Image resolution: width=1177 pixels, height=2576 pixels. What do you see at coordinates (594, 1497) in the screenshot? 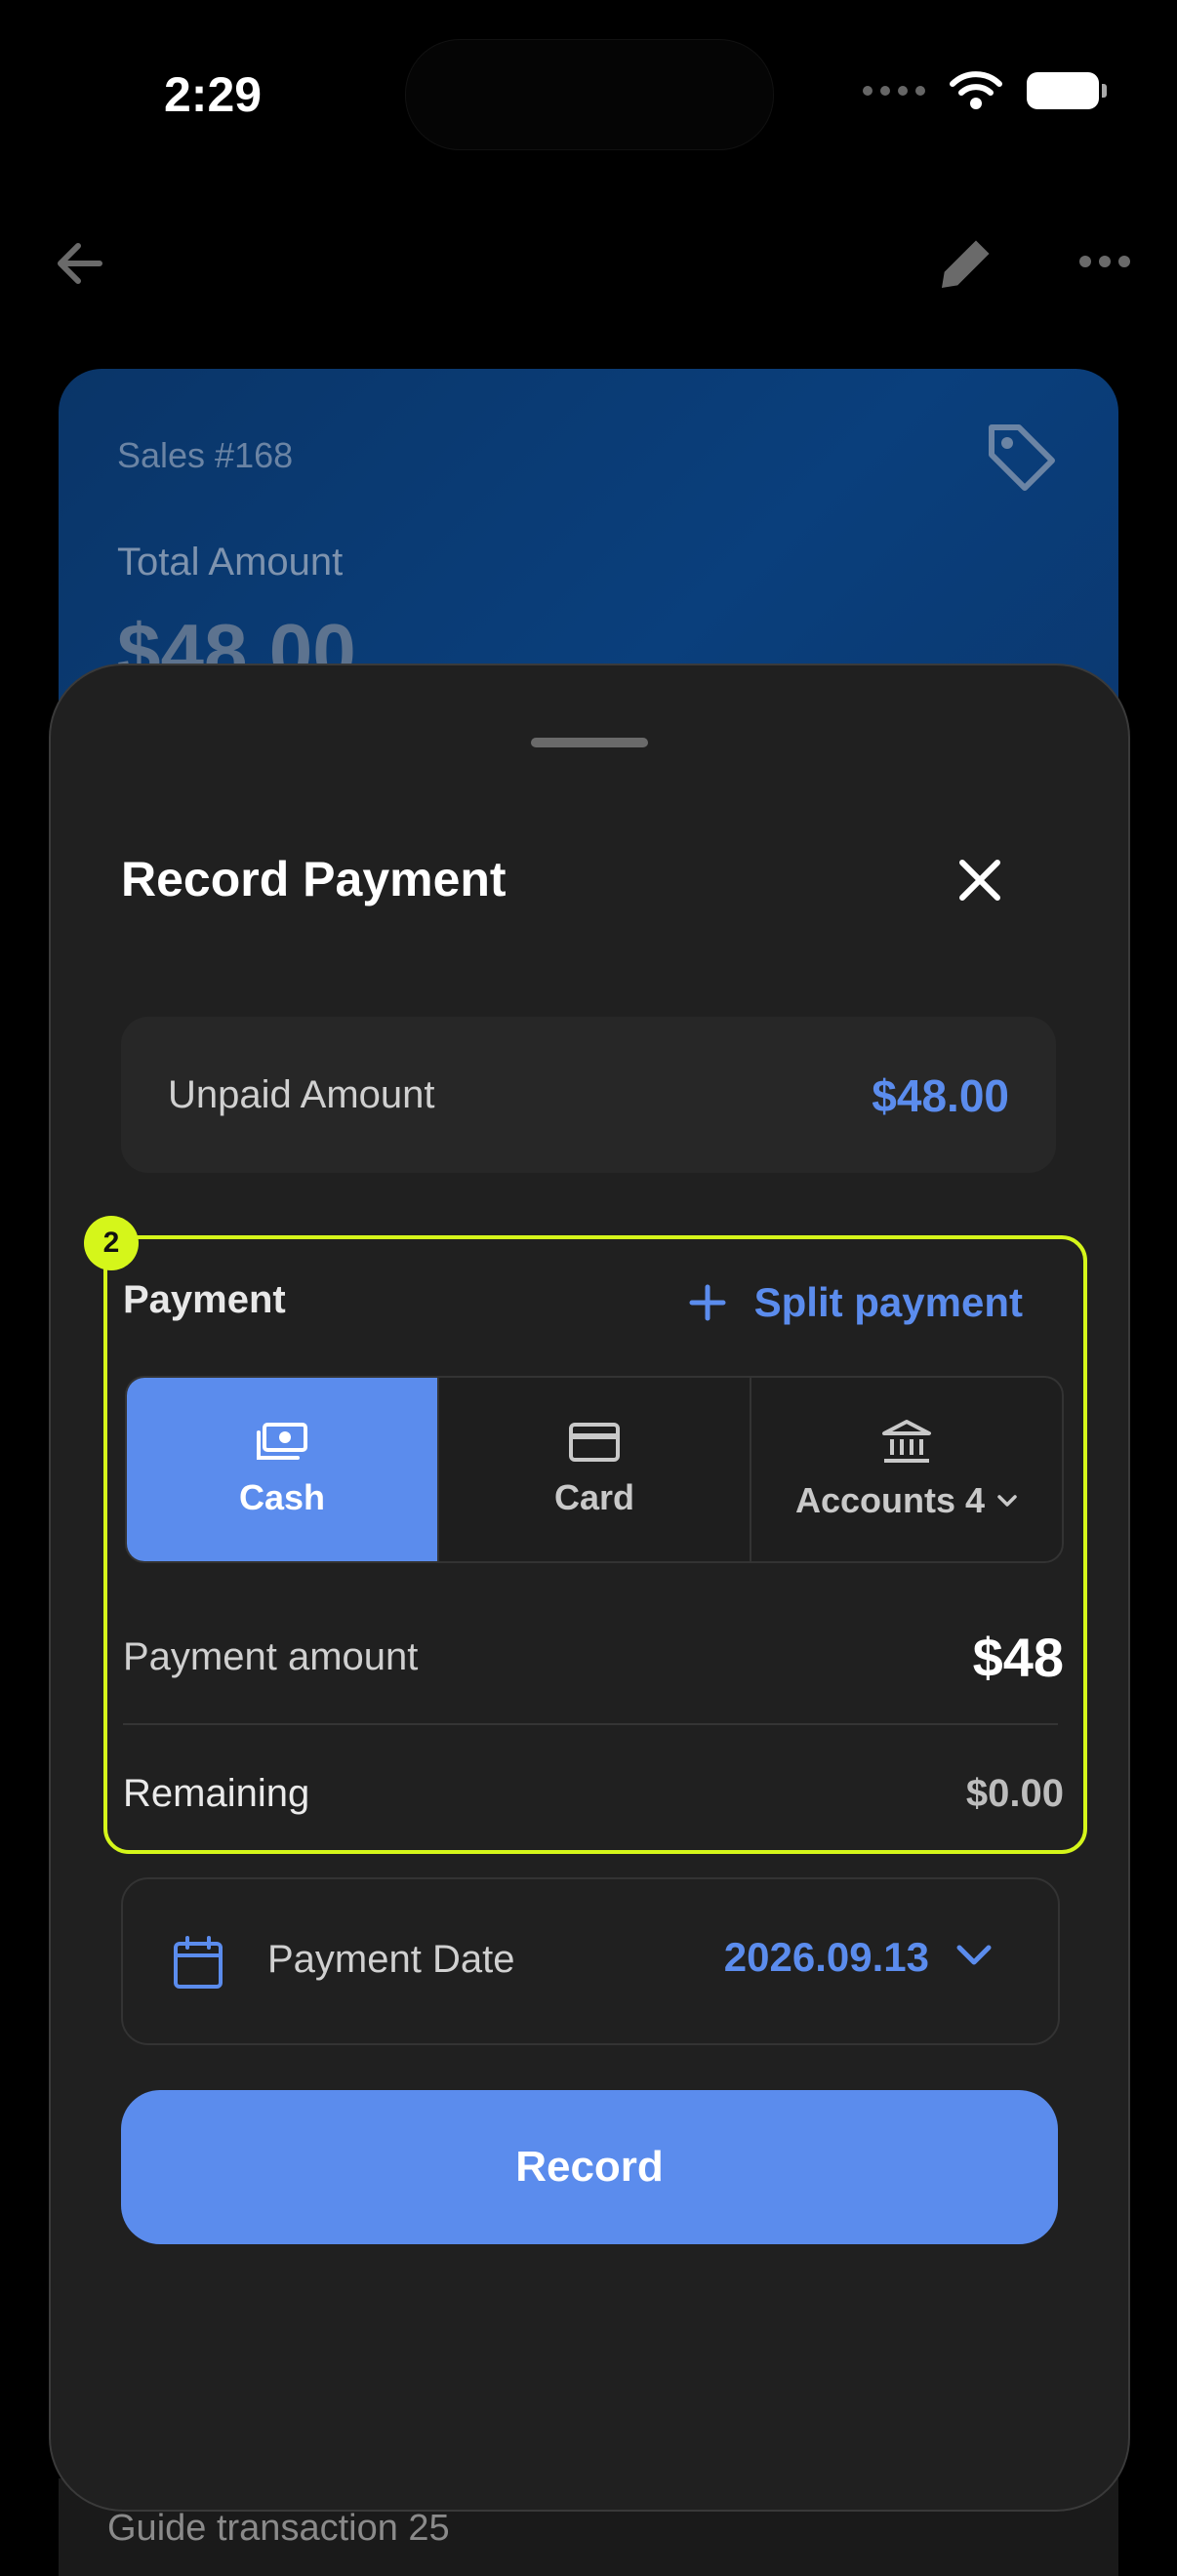
I see `payment-method-label: Card` at bounding box center [594, 1497].